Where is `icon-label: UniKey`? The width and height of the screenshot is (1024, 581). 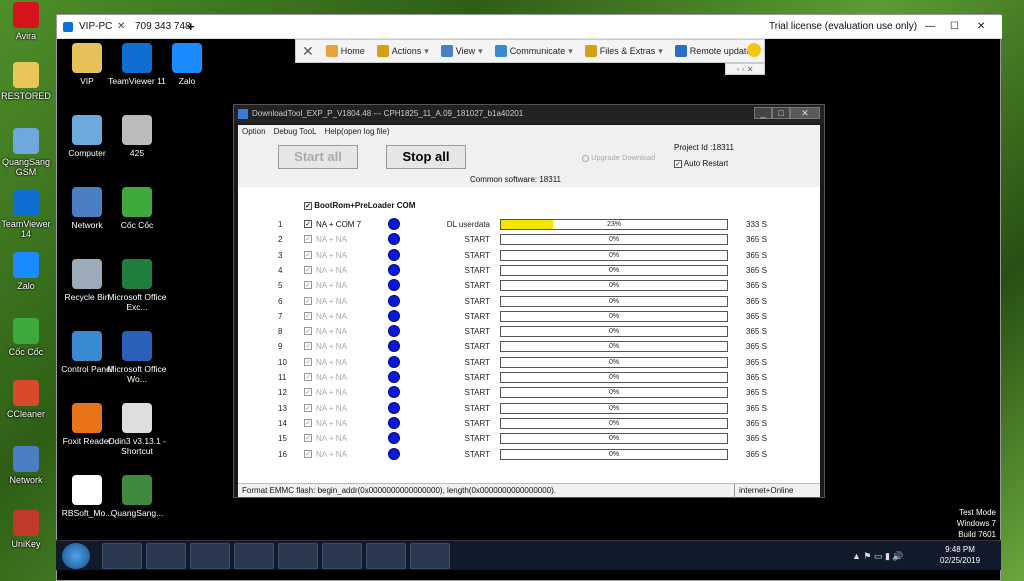
icon-label: UniKey is located at coordinates (26, 544).